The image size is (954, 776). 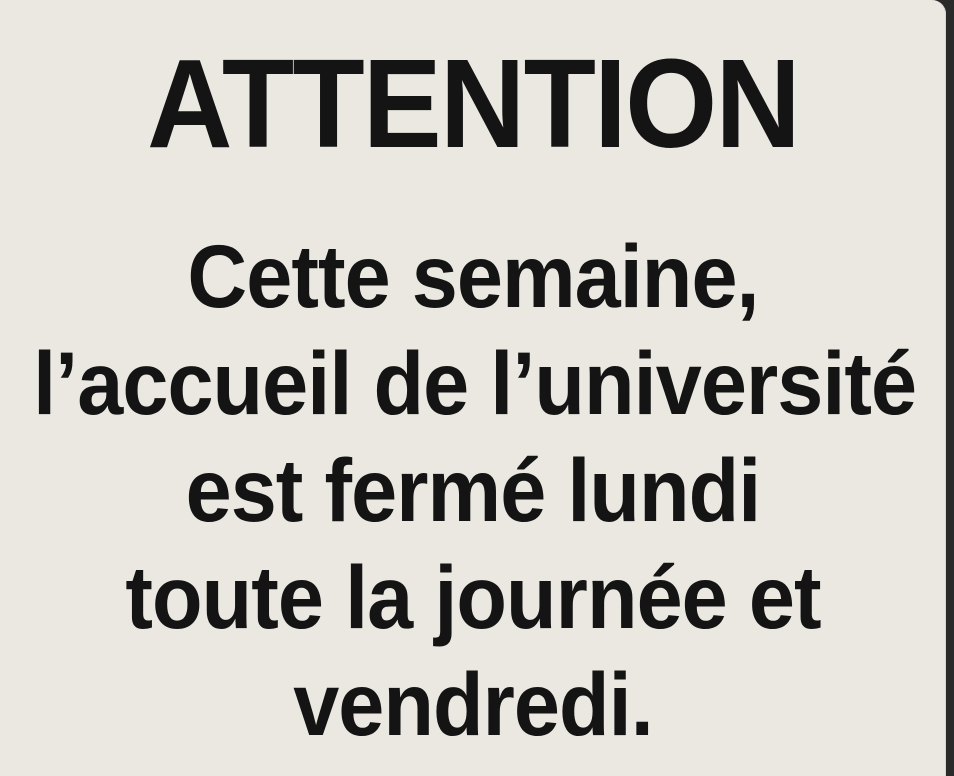 I want to click on notice-line-2: l’accueil de l’université, so click(x=475, y=383).